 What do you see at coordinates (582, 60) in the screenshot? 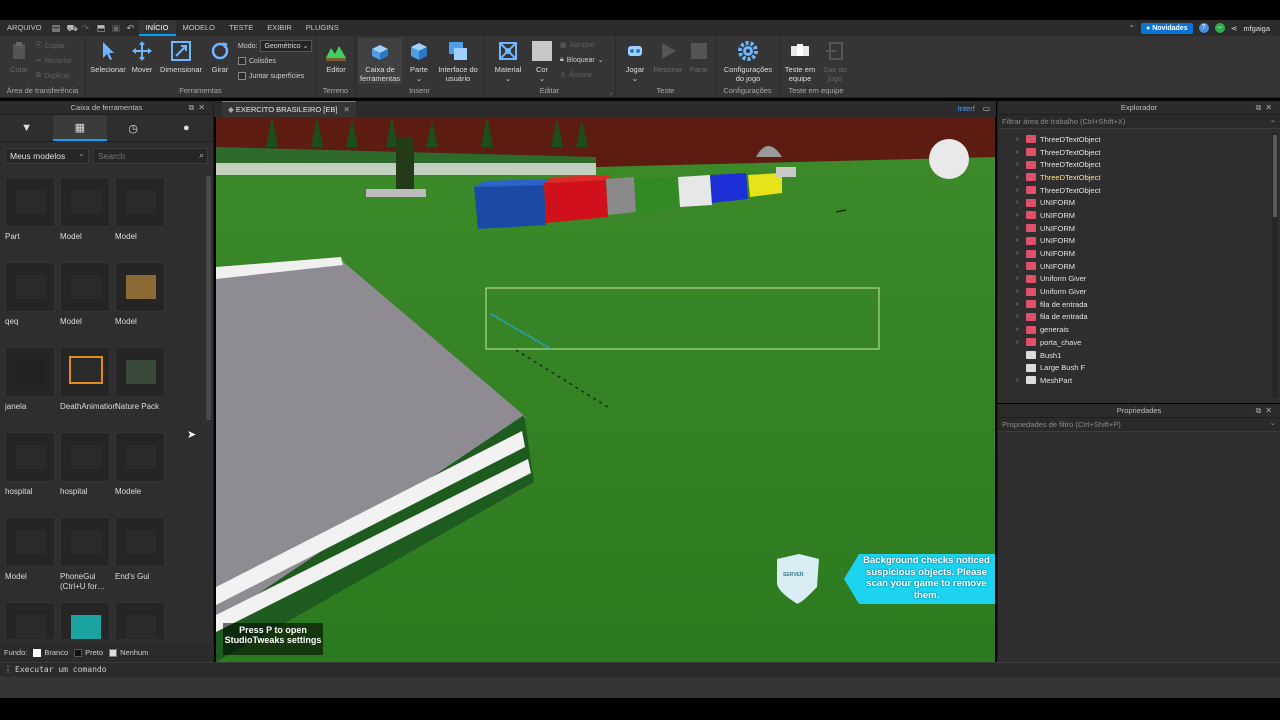
I see `lock-button: 🔒︎ Bloquear ⌄` at bounding box center [582, 60].